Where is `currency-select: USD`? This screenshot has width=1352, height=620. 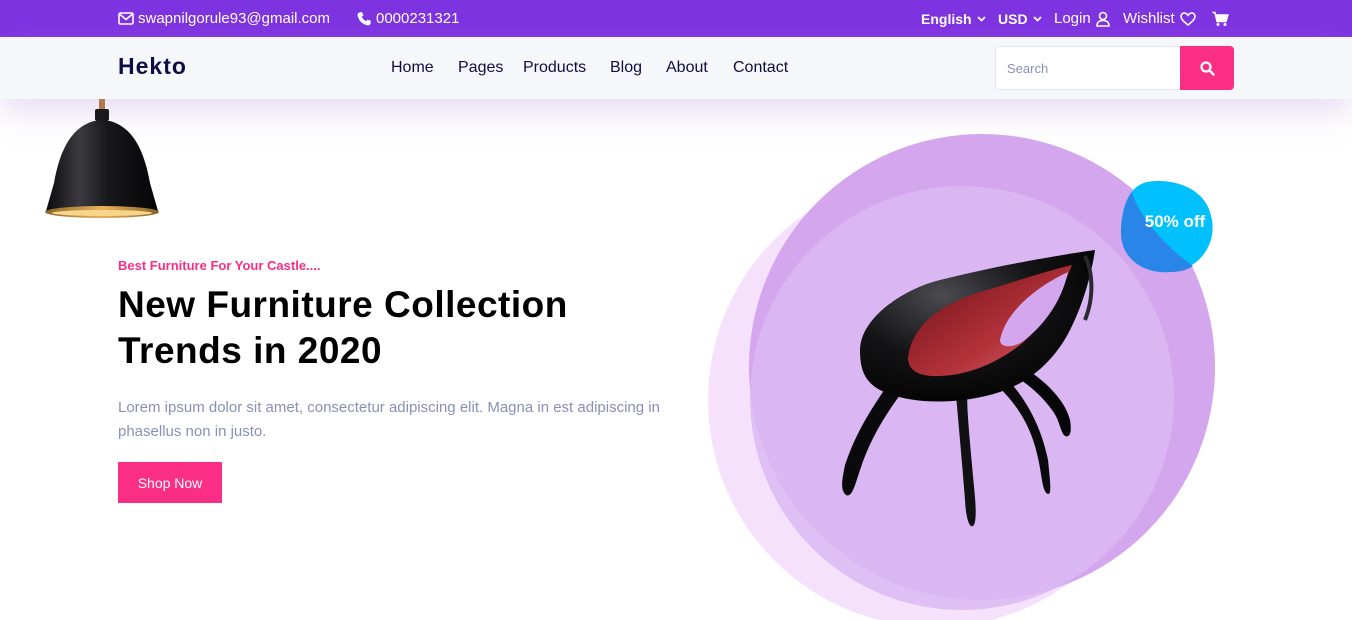 currency-select: USD is located at coordinates (1022, 18).